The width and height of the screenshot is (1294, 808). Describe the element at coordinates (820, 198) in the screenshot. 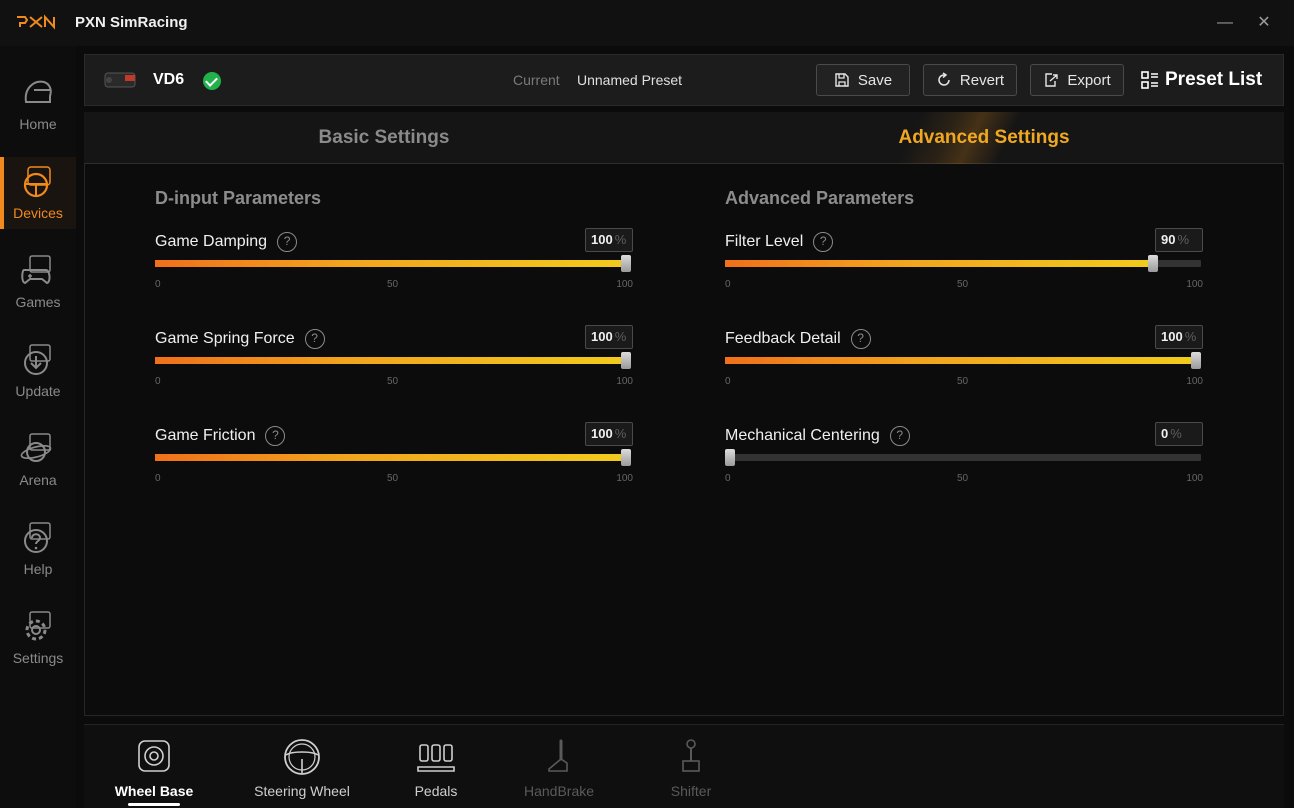

I see `section-title-advanced: Advanced Parameters` at that location.